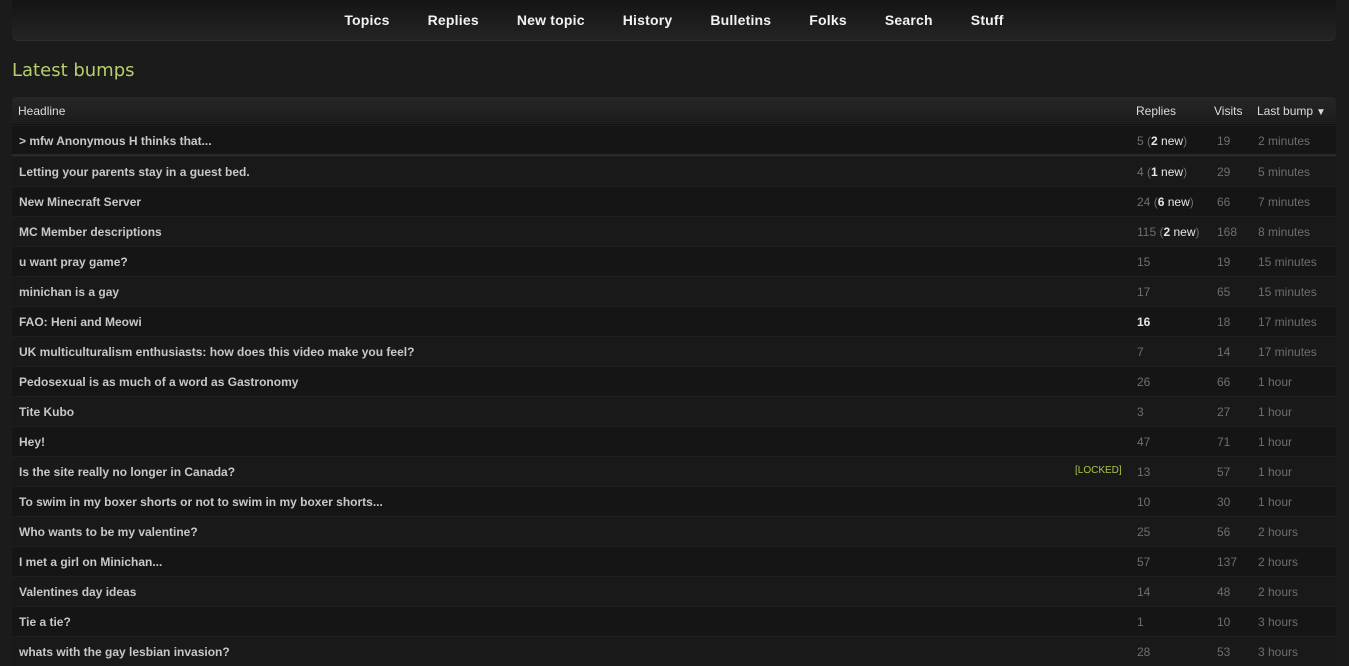 The height and width of the screenshot is (666, 1349). What do you see at coordinates (1287, 292) in the screenshot?
I see `last-bump-time: 15 minutes` at bounding box center [1287, 292].